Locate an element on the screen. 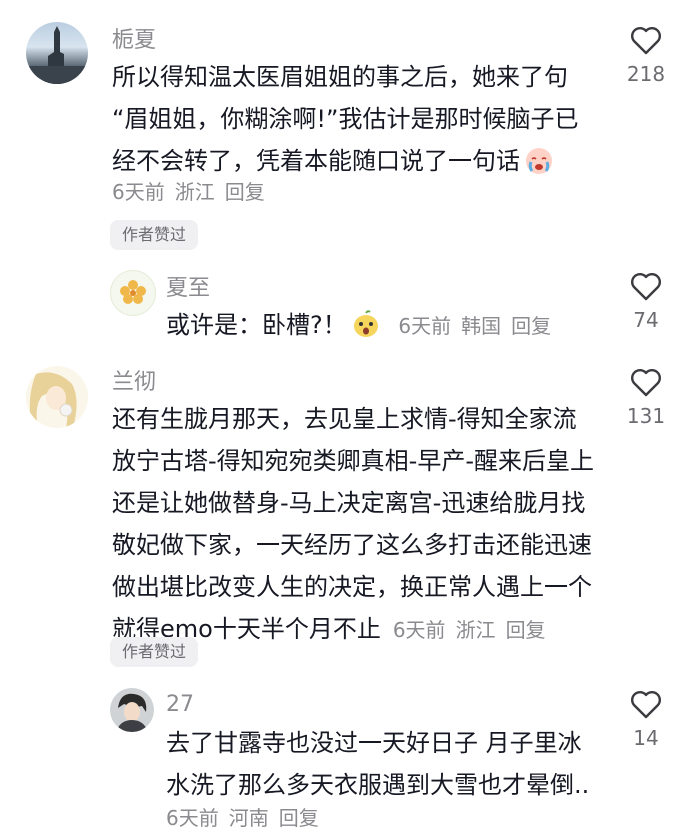 This screenshot has width=690, height=839. reply-text: 或许是：卧槽?！ 6天前 韩国 回复 is located at coordinates (363, 328).